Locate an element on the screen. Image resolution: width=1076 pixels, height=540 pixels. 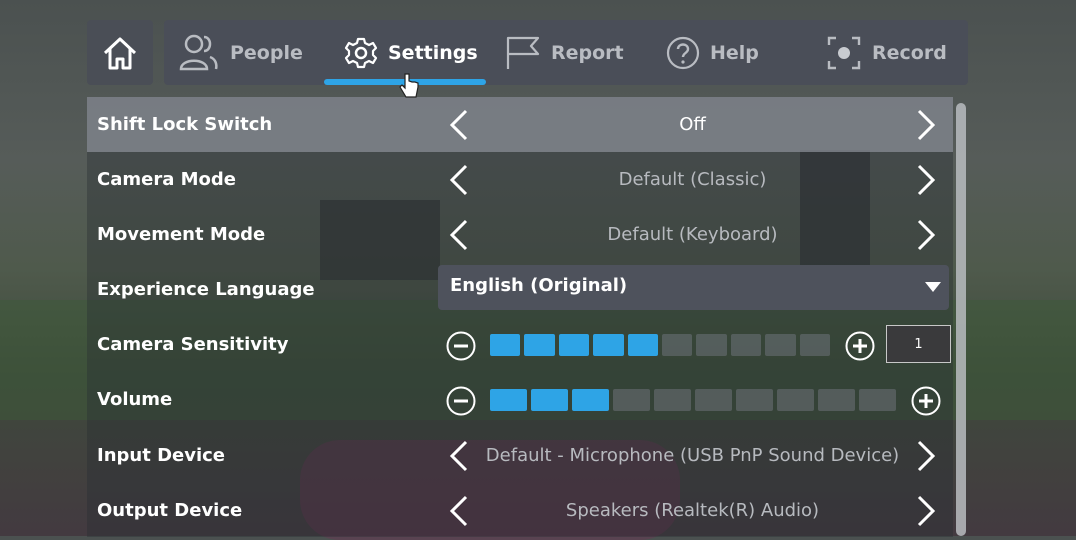
record-icon is located at coordinates (844, 52).